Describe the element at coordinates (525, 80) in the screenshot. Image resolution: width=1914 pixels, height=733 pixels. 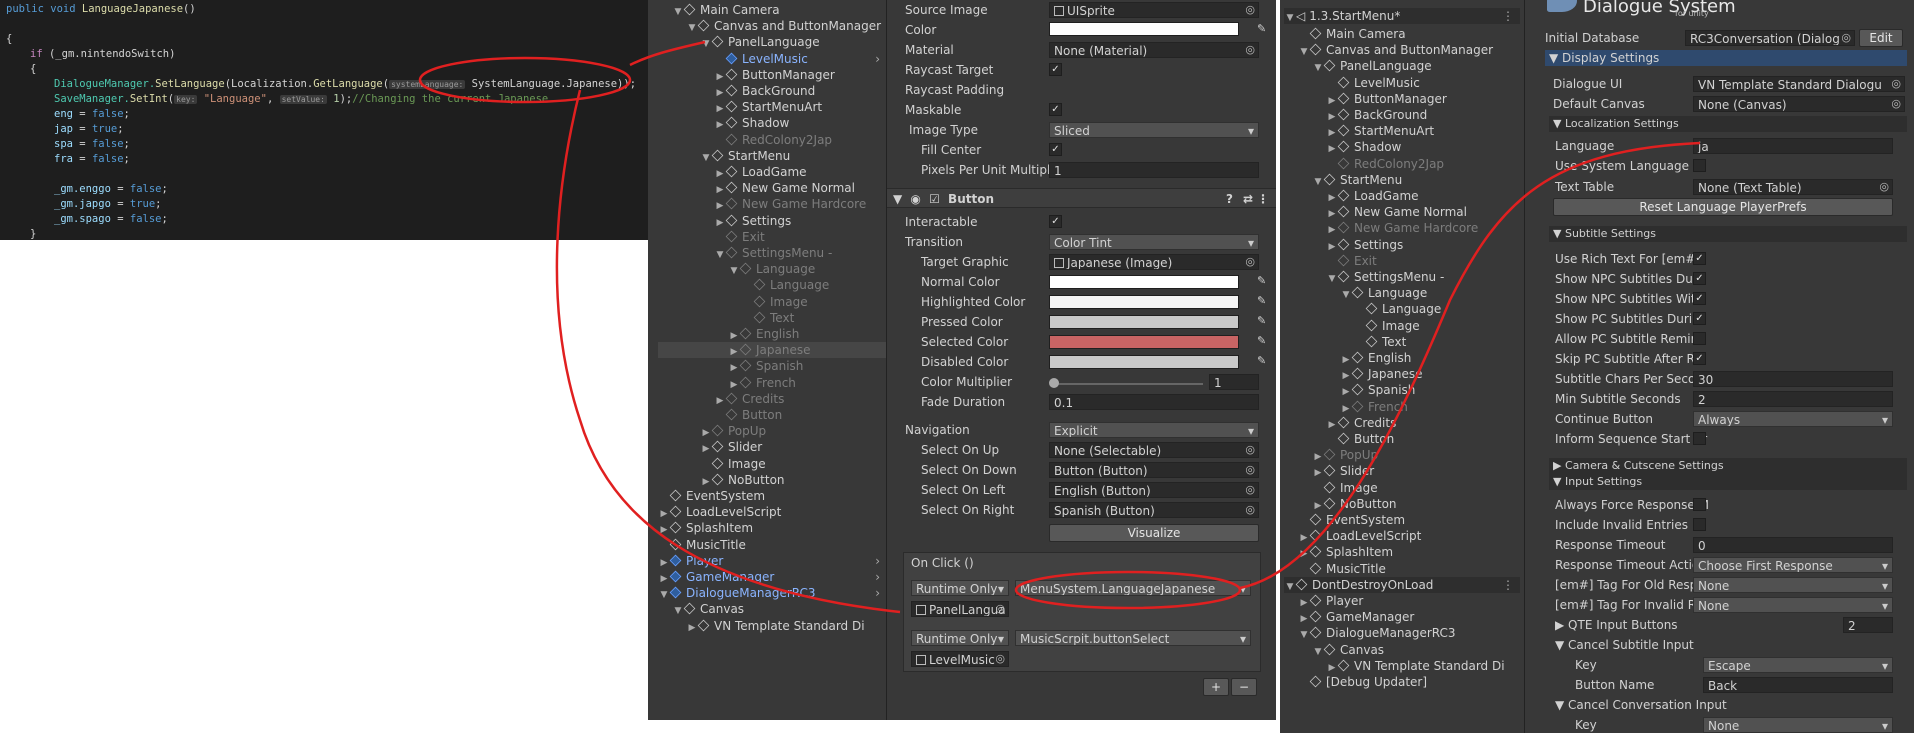
I see `annotation-circle-code` at that location.